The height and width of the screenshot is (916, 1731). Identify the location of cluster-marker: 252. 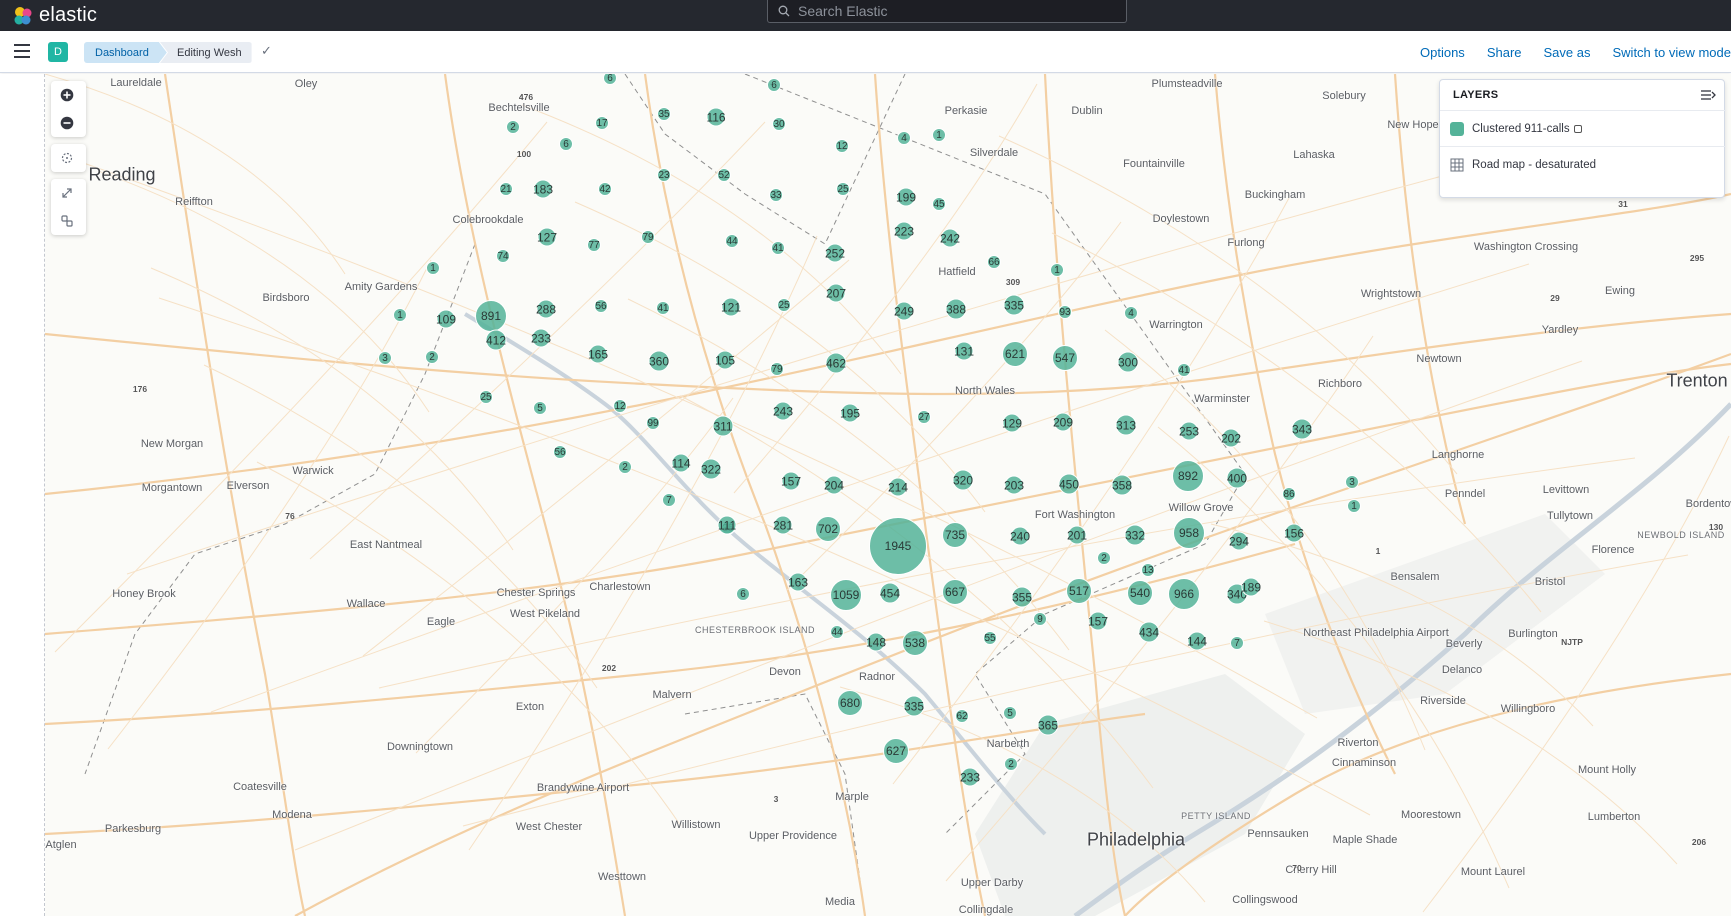
(835, 253).